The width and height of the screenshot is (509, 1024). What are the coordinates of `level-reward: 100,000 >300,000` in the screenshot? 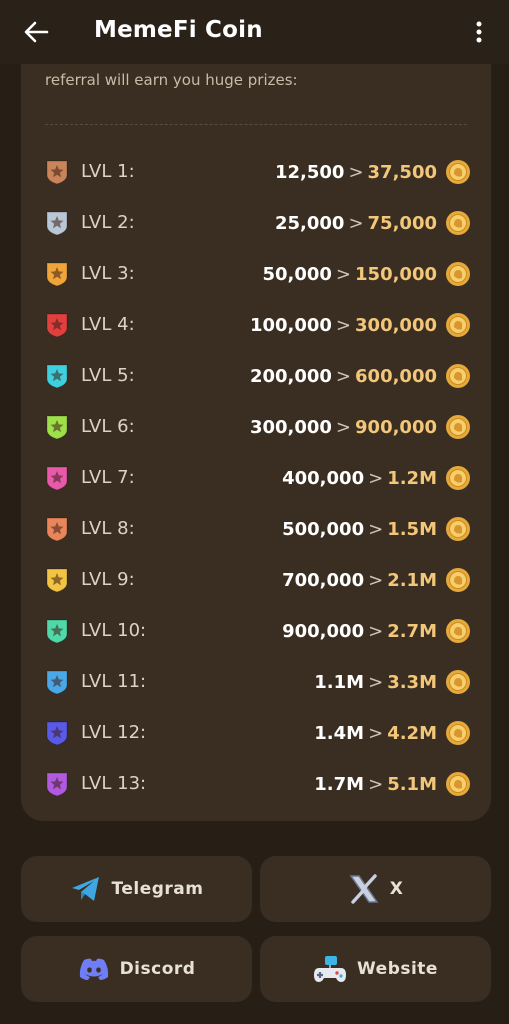 It's located at (360, 325).